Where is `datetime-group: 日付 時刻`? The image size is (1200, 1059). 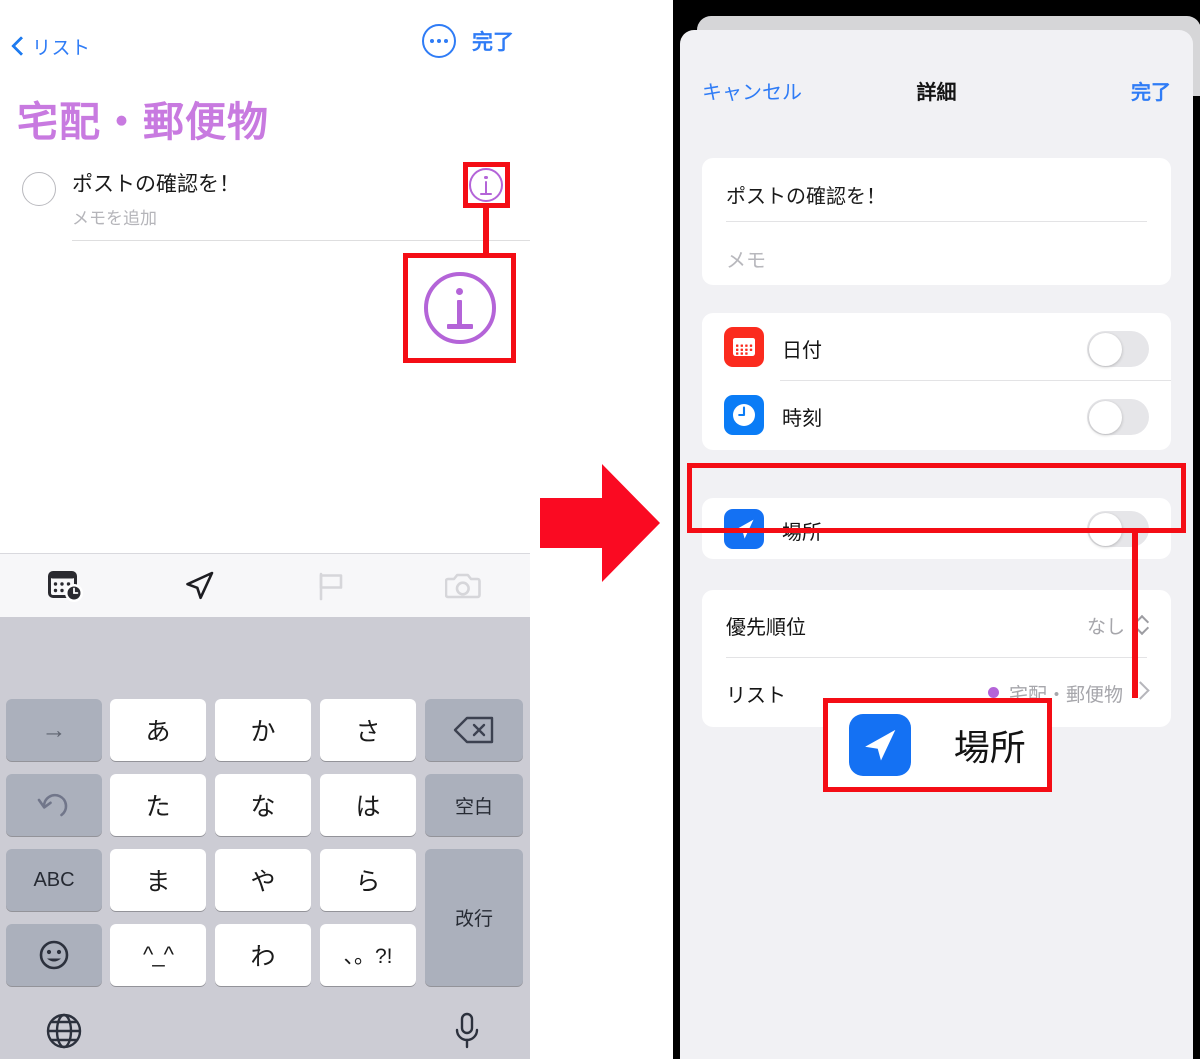 datetime-group: 日付 時刻 is located at coordinates (936, 381).